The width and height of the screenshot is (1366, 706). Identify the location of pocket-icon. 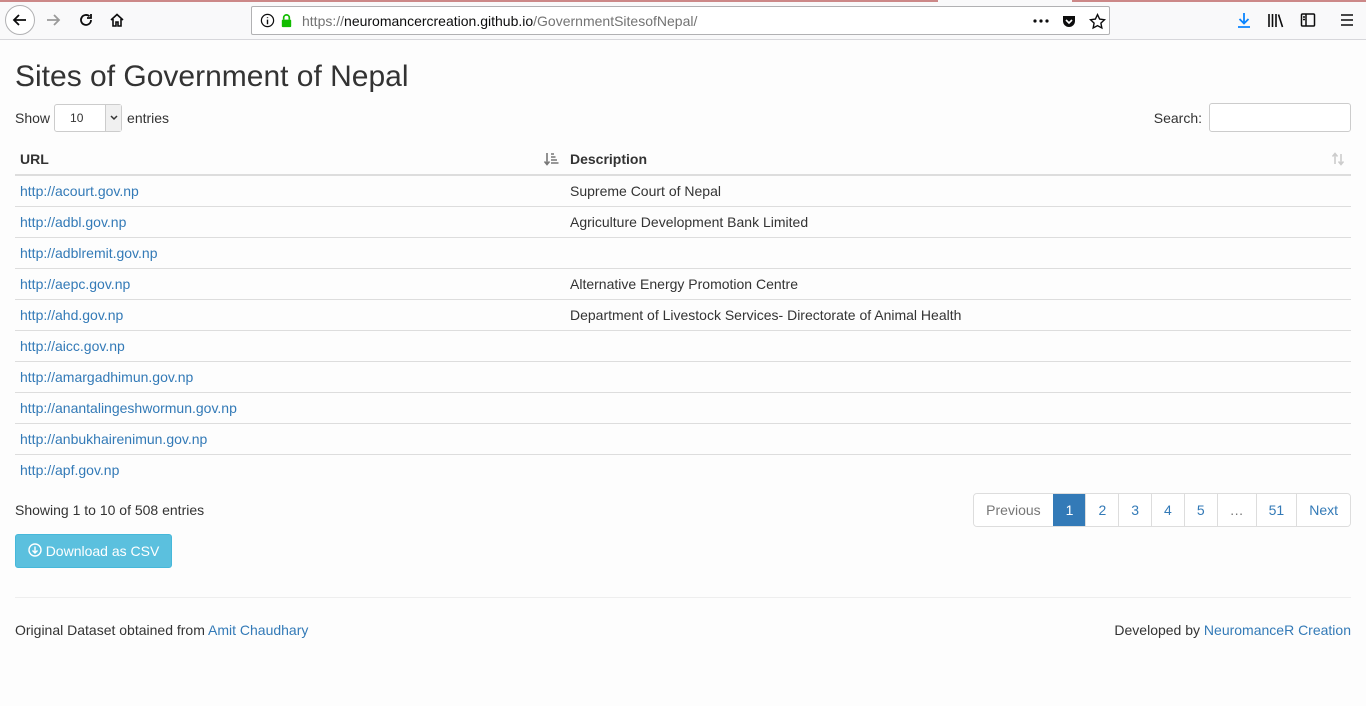
(1069, 21).